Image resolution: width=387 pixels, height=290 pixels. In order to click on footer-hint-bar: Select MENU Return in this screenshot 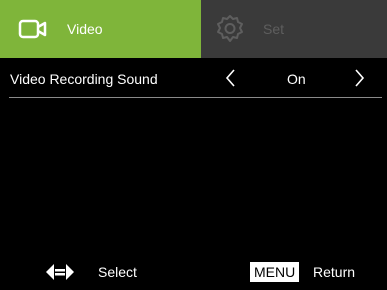, I will do `click(193, 272)`.